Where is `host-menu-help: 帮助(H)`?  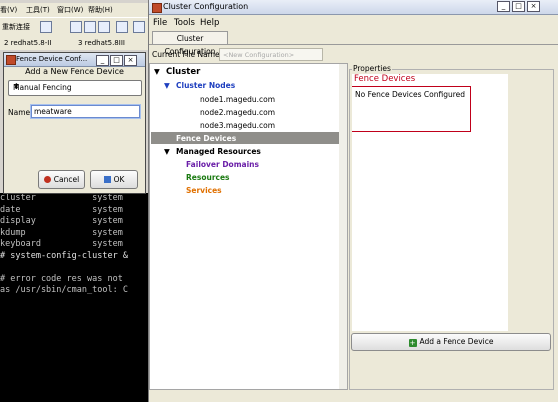 host-menu-help: 帮助(H) is located at coordinates (100, 10).